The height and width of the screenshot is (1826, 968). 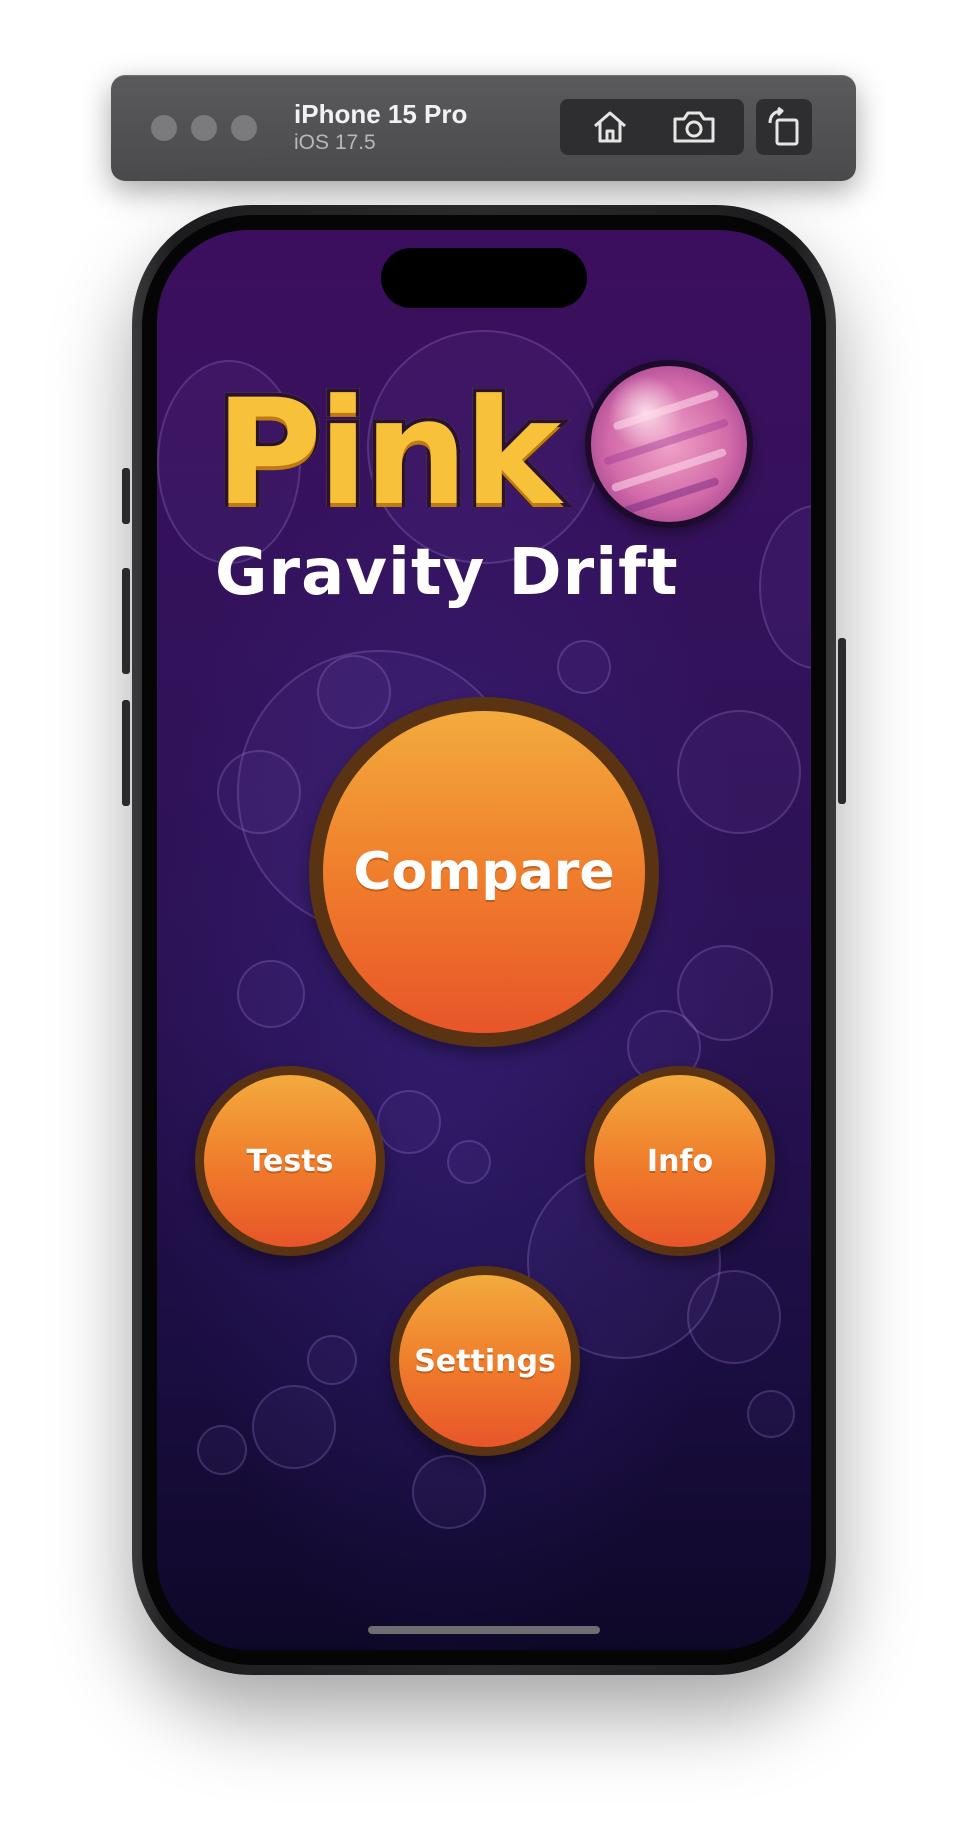 What do you see at coordinates (669, 444) in the screenshot?
I see `planet-logo-icon` at bounding box center [669, 444].